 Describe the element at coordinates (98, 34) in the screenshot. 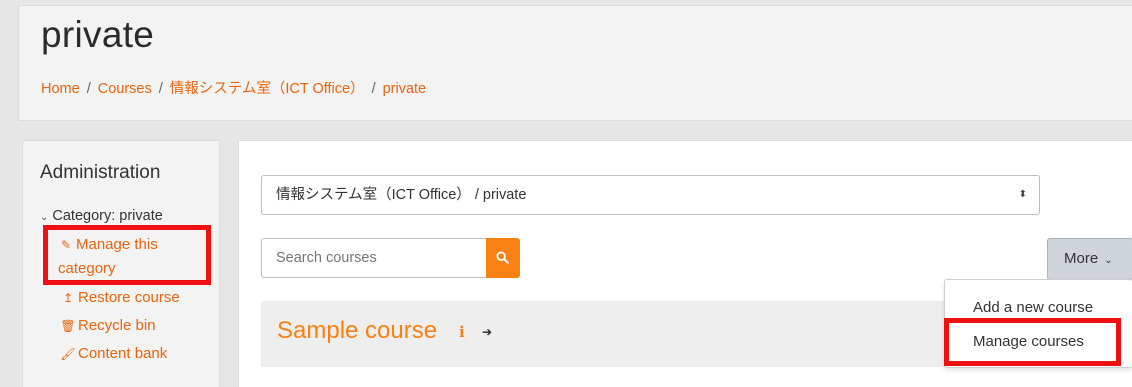

I see `page-title: private` at that location.